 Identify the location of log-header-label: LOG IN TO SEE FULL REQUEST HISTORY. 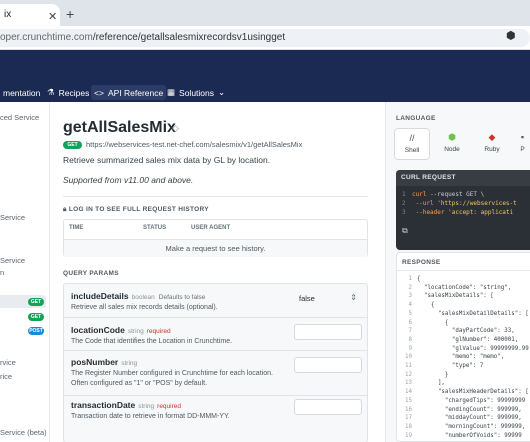
(138, 209).